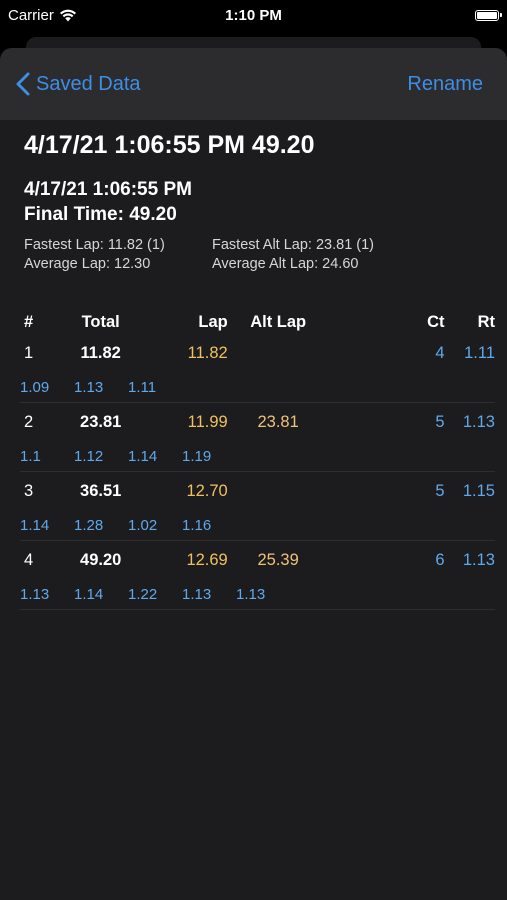 The height and width of the screenshot is (900, 507). What do you see at coordinates (101, 490) in the screenshot?
I see `lap-total: 36.51` at bounding box center [101, 490].